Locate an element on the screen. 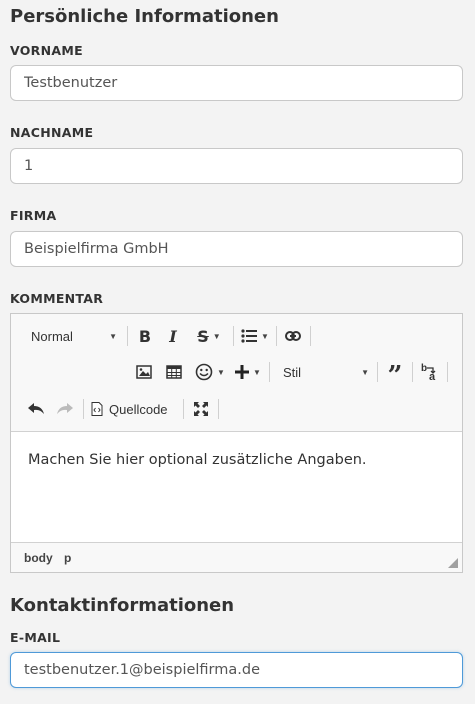 Image resolution: width=475 pixels, height=704 pixels. company-input is located at coordinates (236, 249).